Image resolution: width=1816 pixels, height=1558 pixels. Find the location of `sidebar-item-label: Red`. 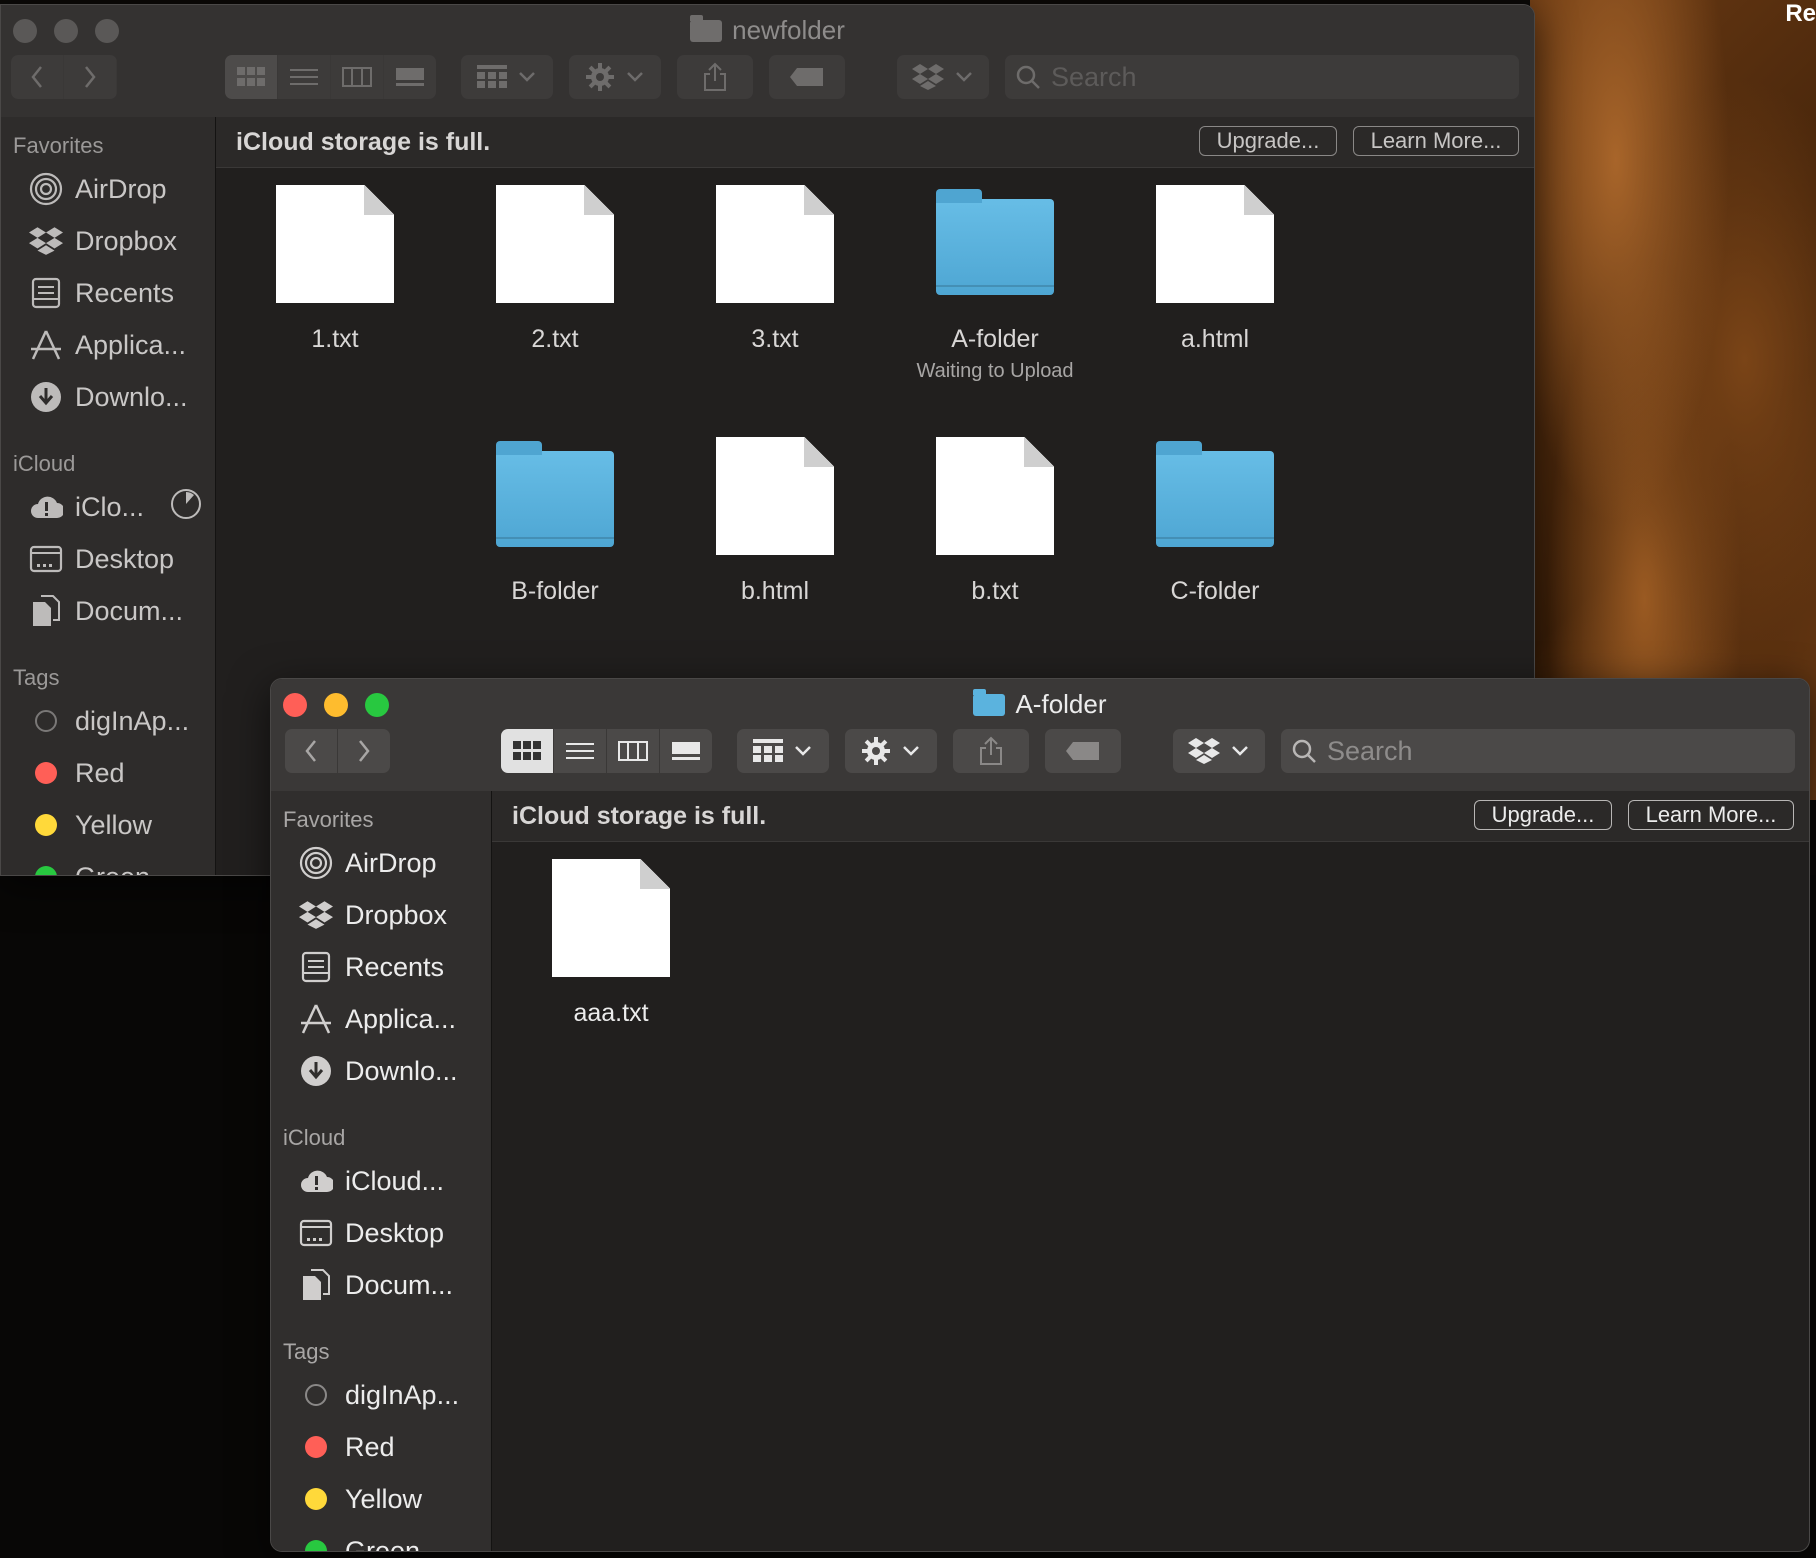

sidebar-item-label: Red is located at coordinates (370, 1446).